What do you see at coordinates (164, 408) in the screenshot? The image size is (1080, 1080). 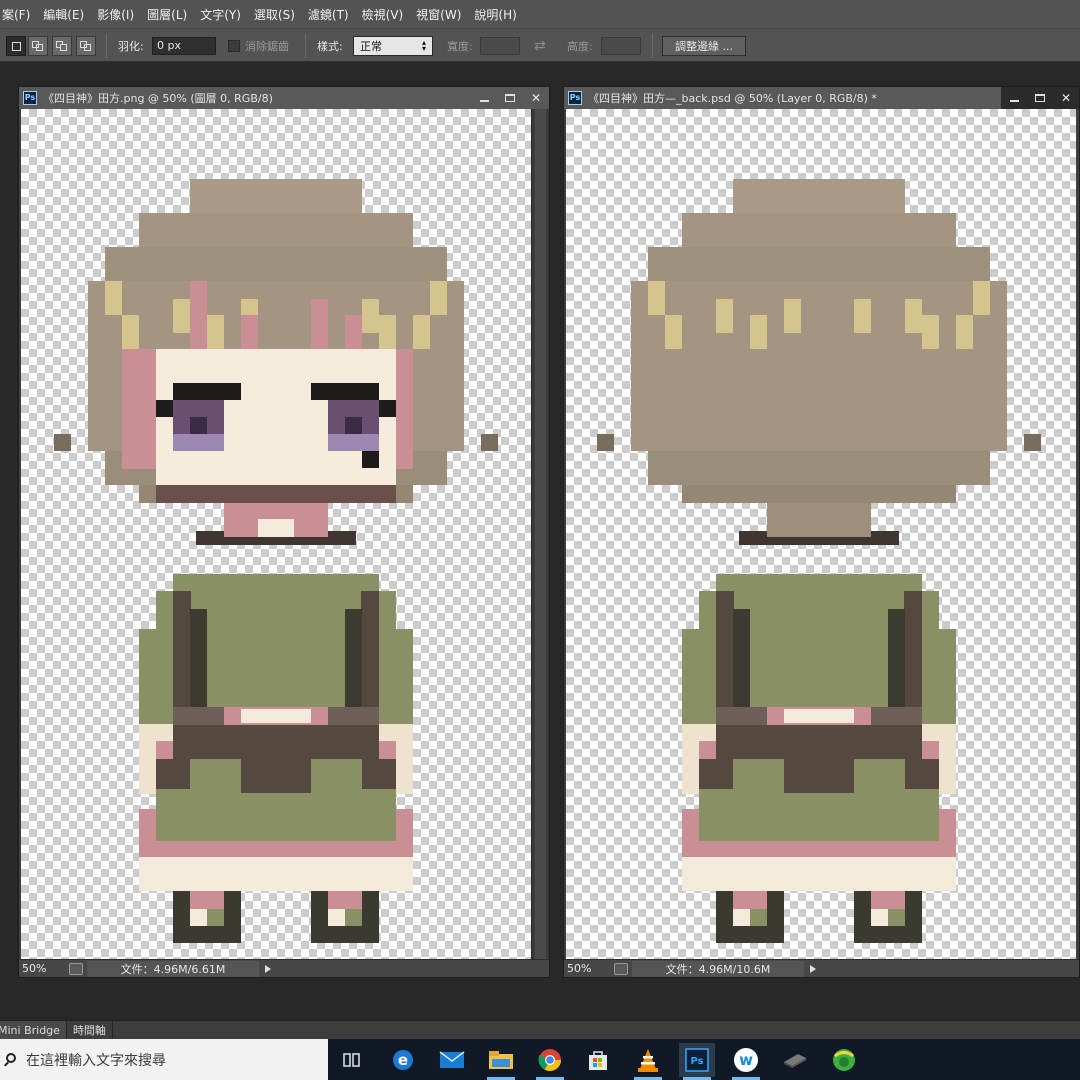 I see `left-lash` at bounding box center [164, 408].